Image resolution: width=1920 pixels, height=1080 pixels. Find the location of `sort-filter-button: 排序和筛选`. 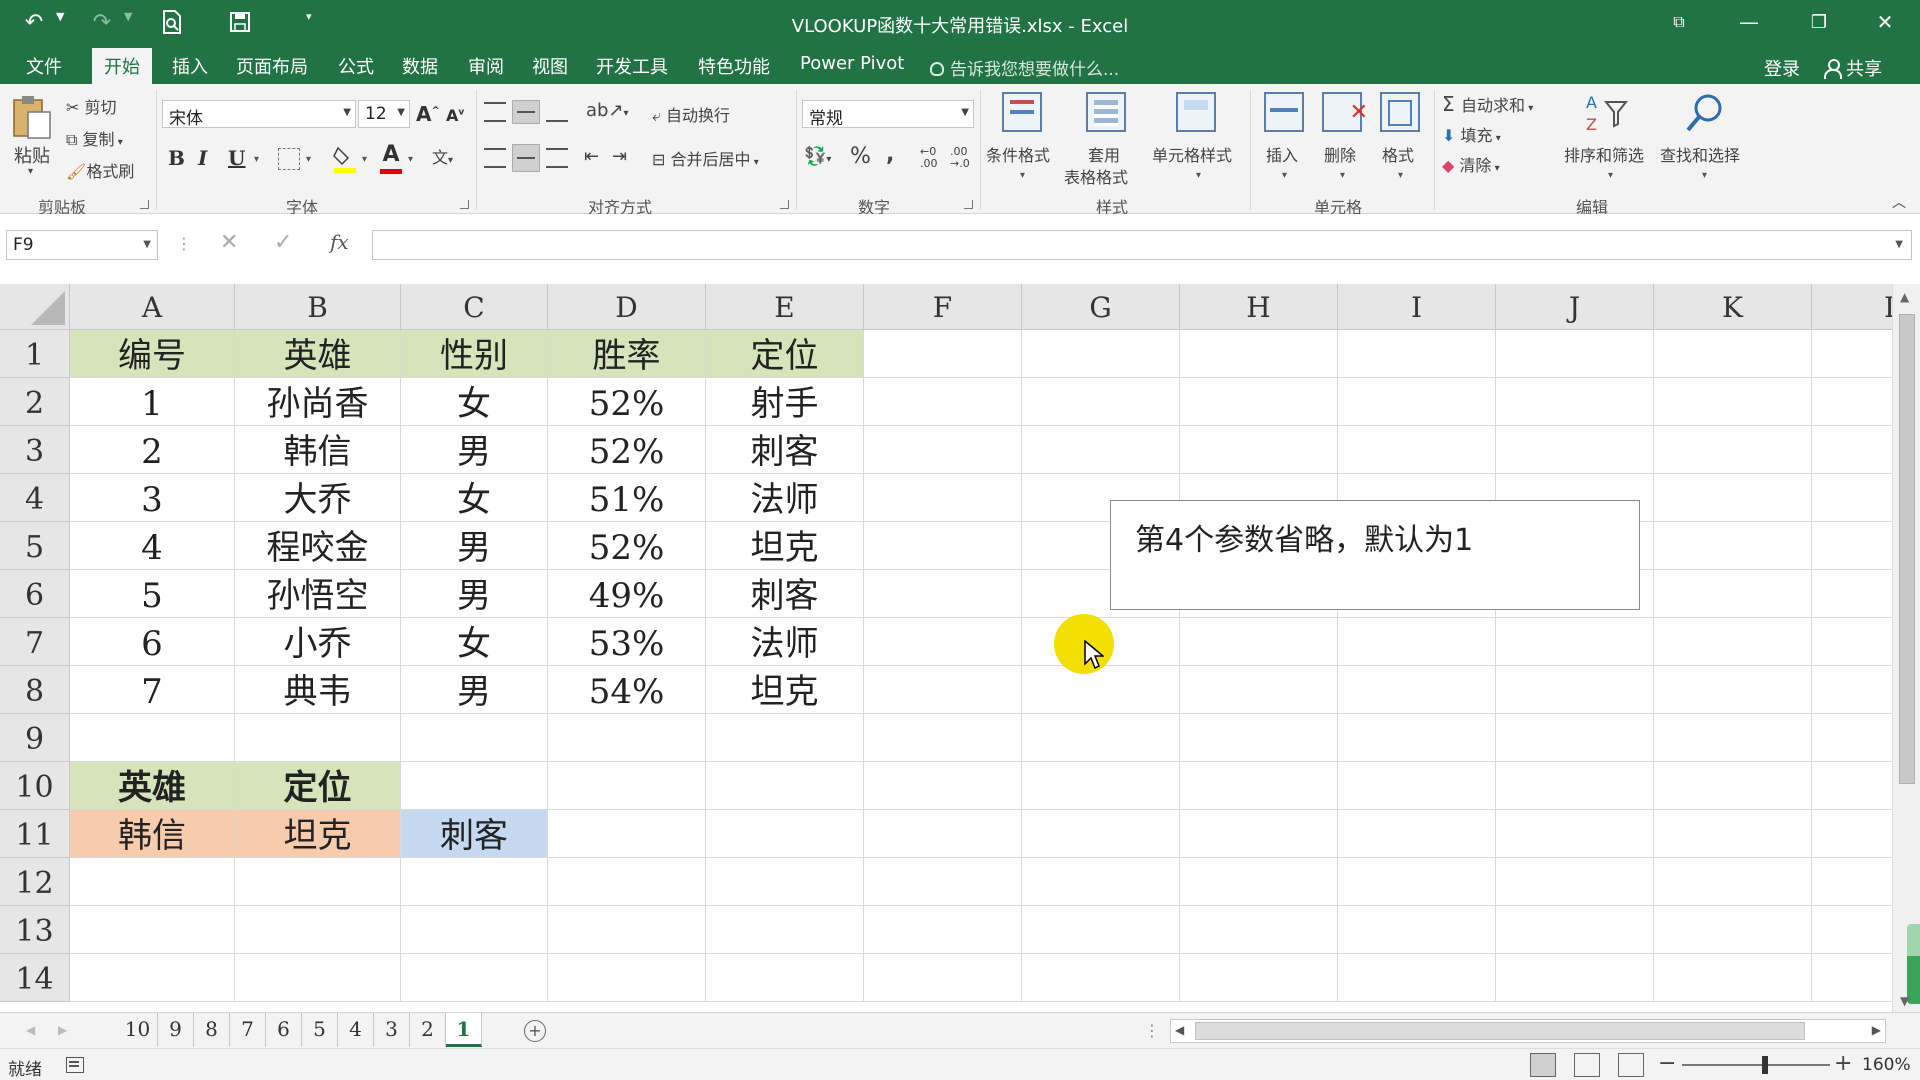

sort-filter-button: 排序和筛选 is located at coordinates (1604, 154).